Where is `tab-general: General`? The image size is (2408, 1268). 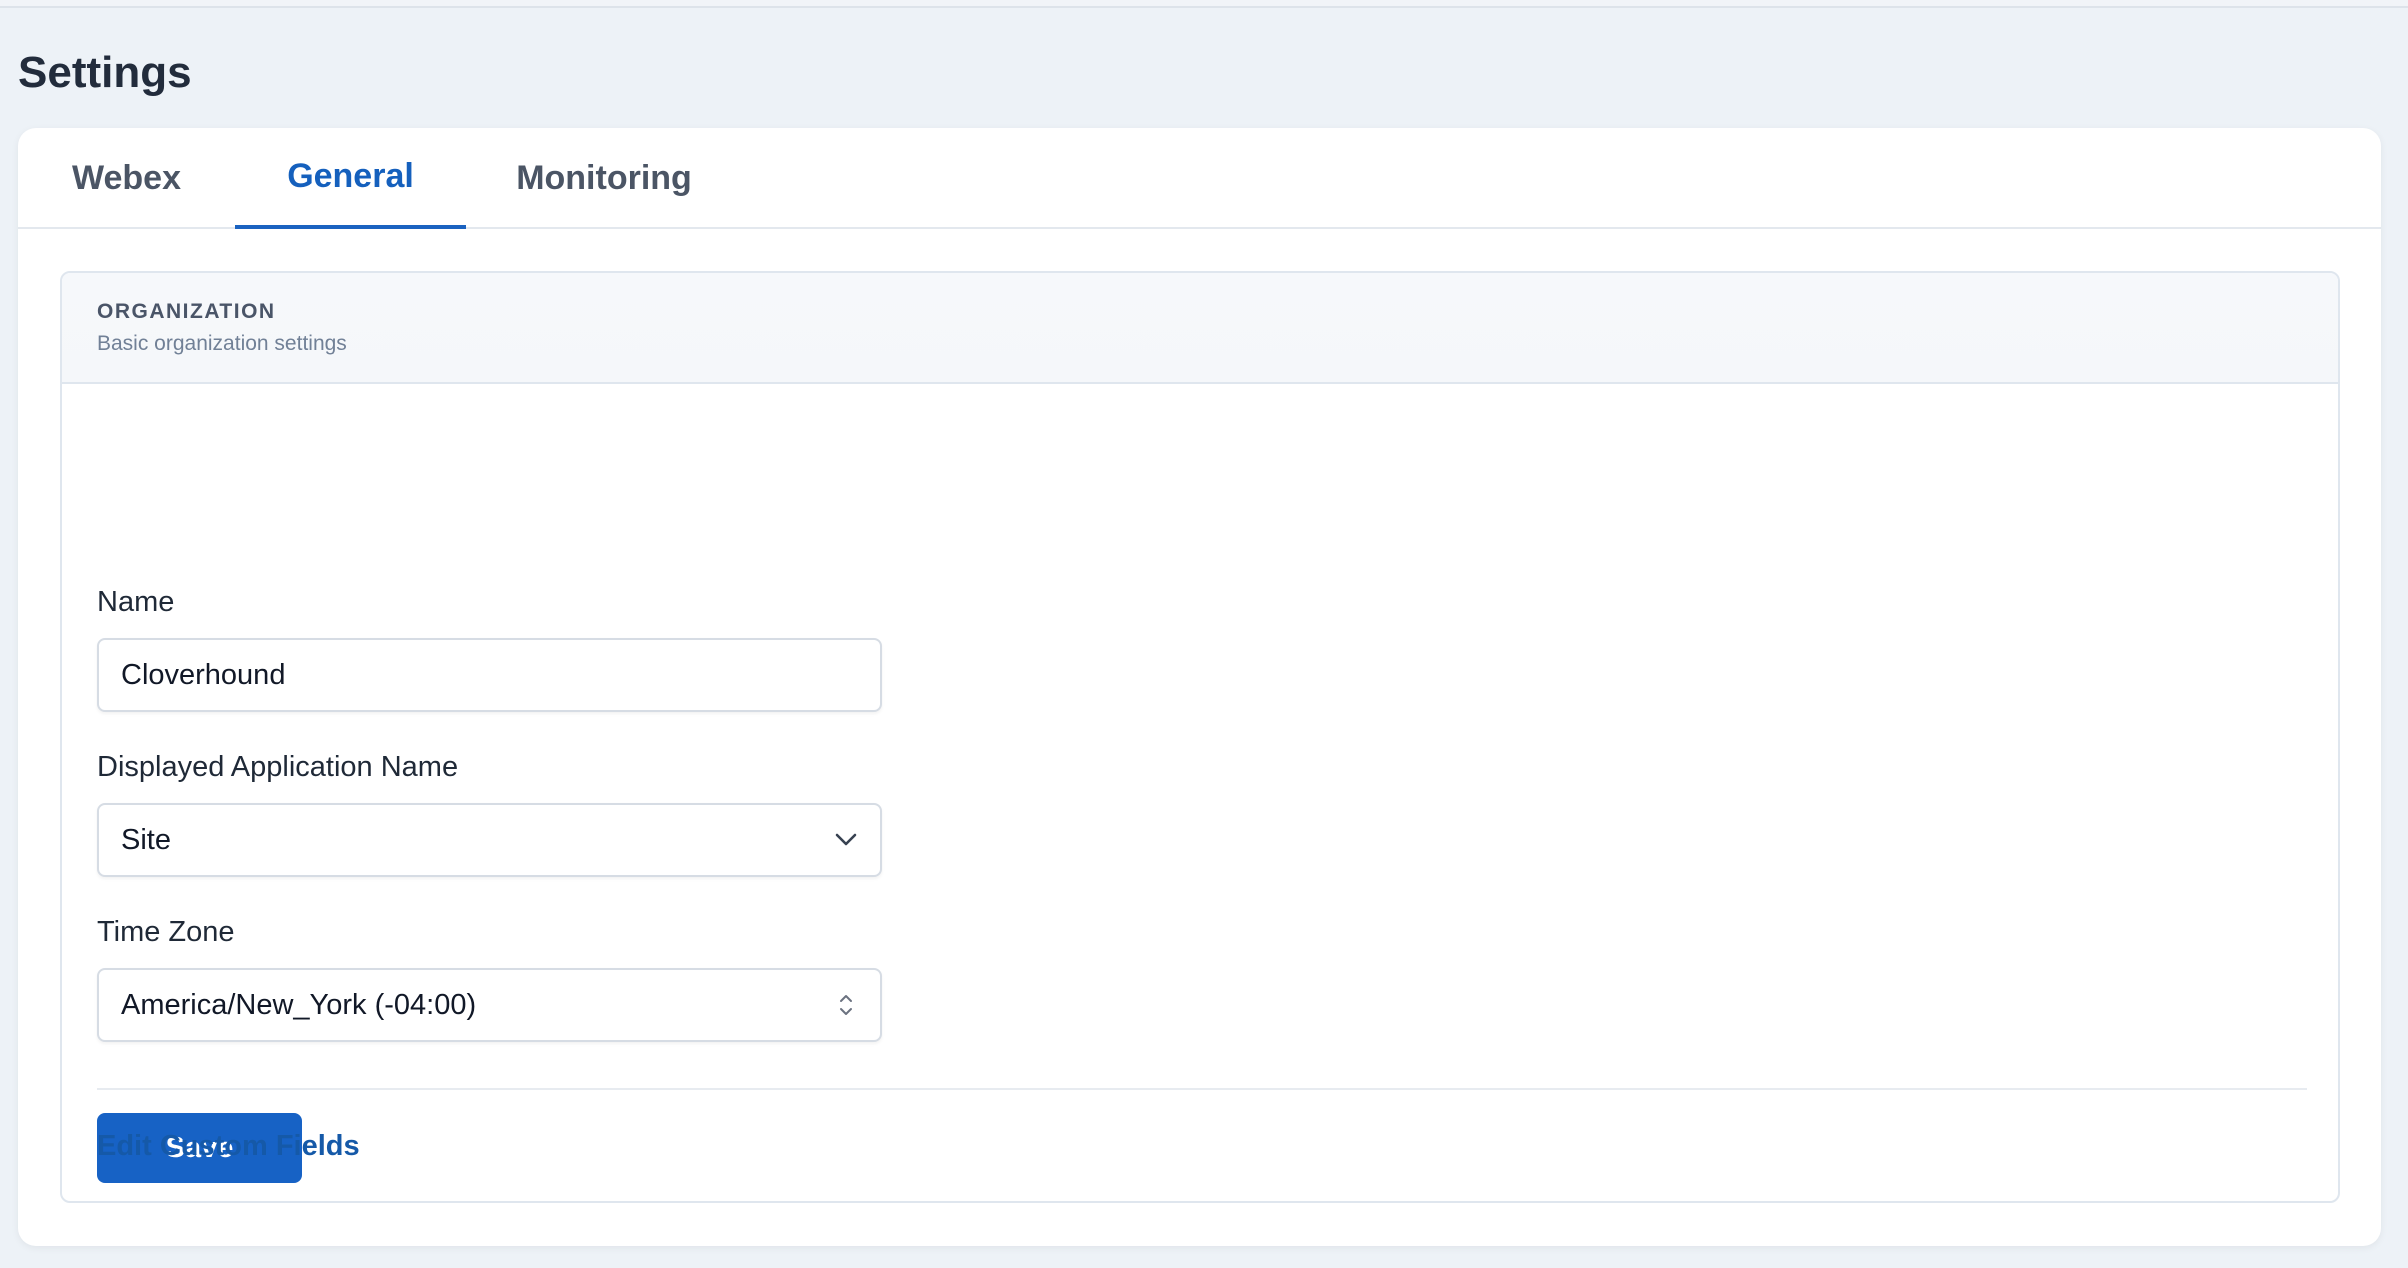 tab-general: General is located at coordinates (350, 178).